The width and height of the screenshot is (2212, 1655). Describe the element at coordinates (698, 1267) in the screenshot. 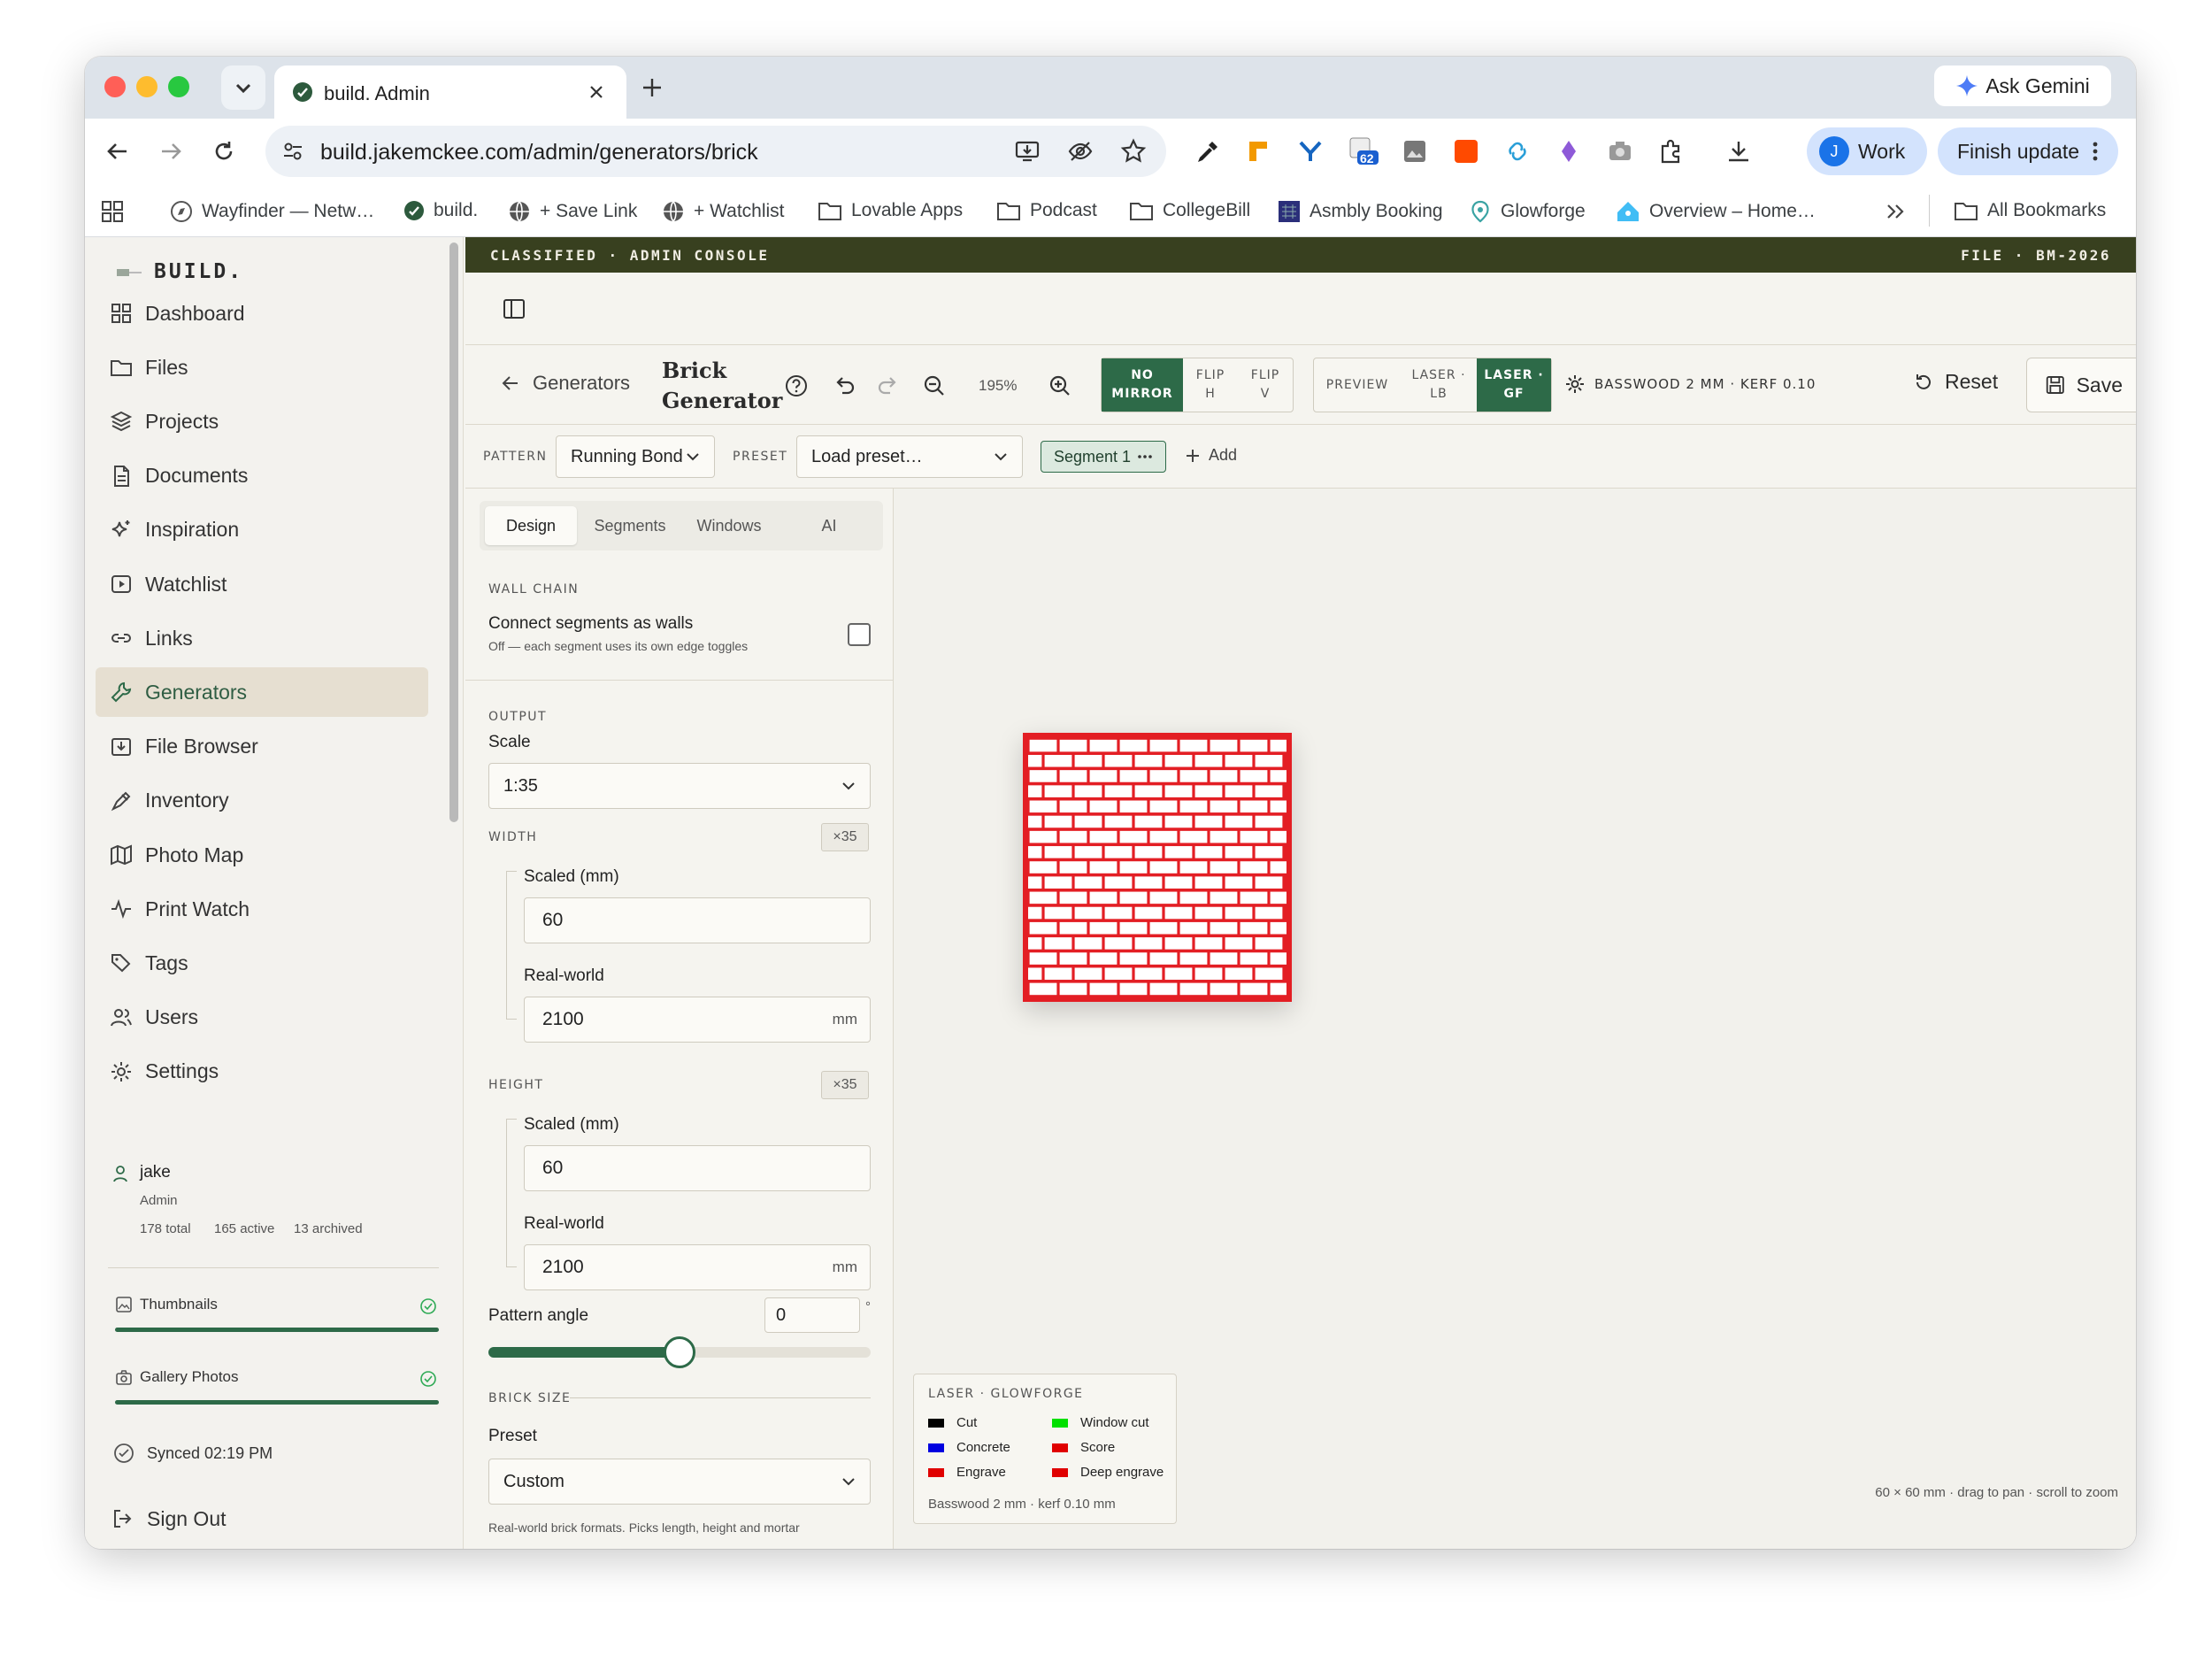

I see `height-real-input: 2100 mm` at that location.